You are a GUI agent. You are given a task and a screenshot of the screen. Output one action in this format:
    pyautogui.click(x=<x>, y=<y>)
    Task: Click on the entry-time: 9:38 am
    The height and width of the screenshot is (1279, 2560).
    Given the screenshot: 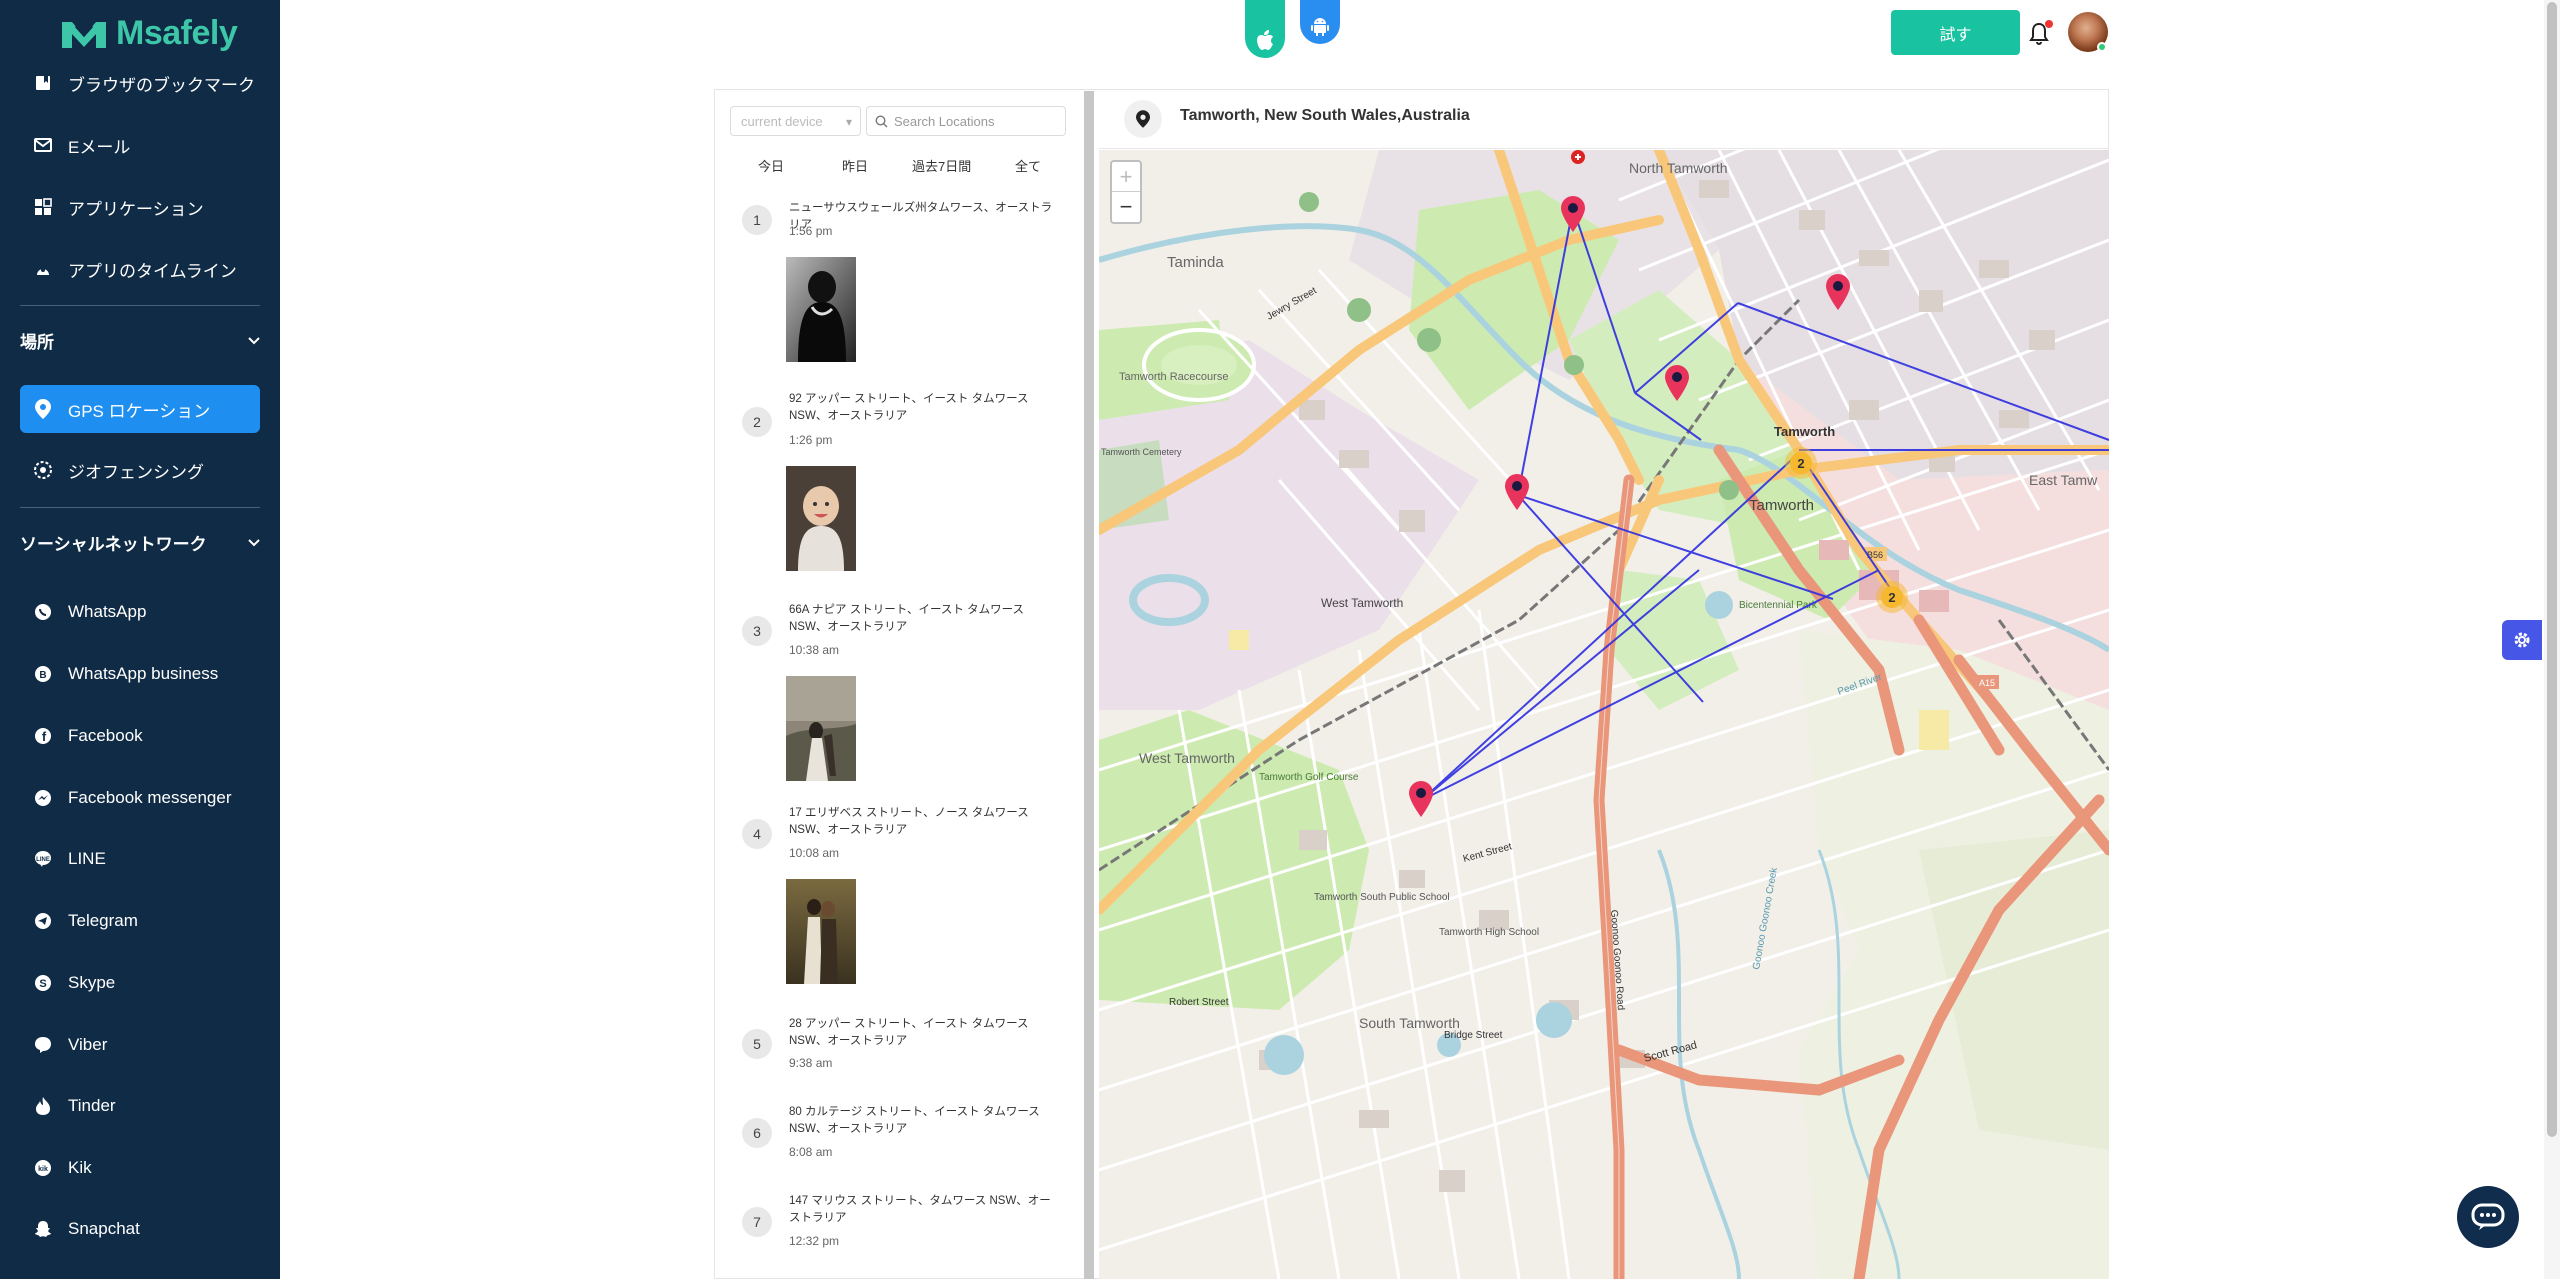 What is the action you would take?
    pyautogui.click(x=811, y=1063)
    